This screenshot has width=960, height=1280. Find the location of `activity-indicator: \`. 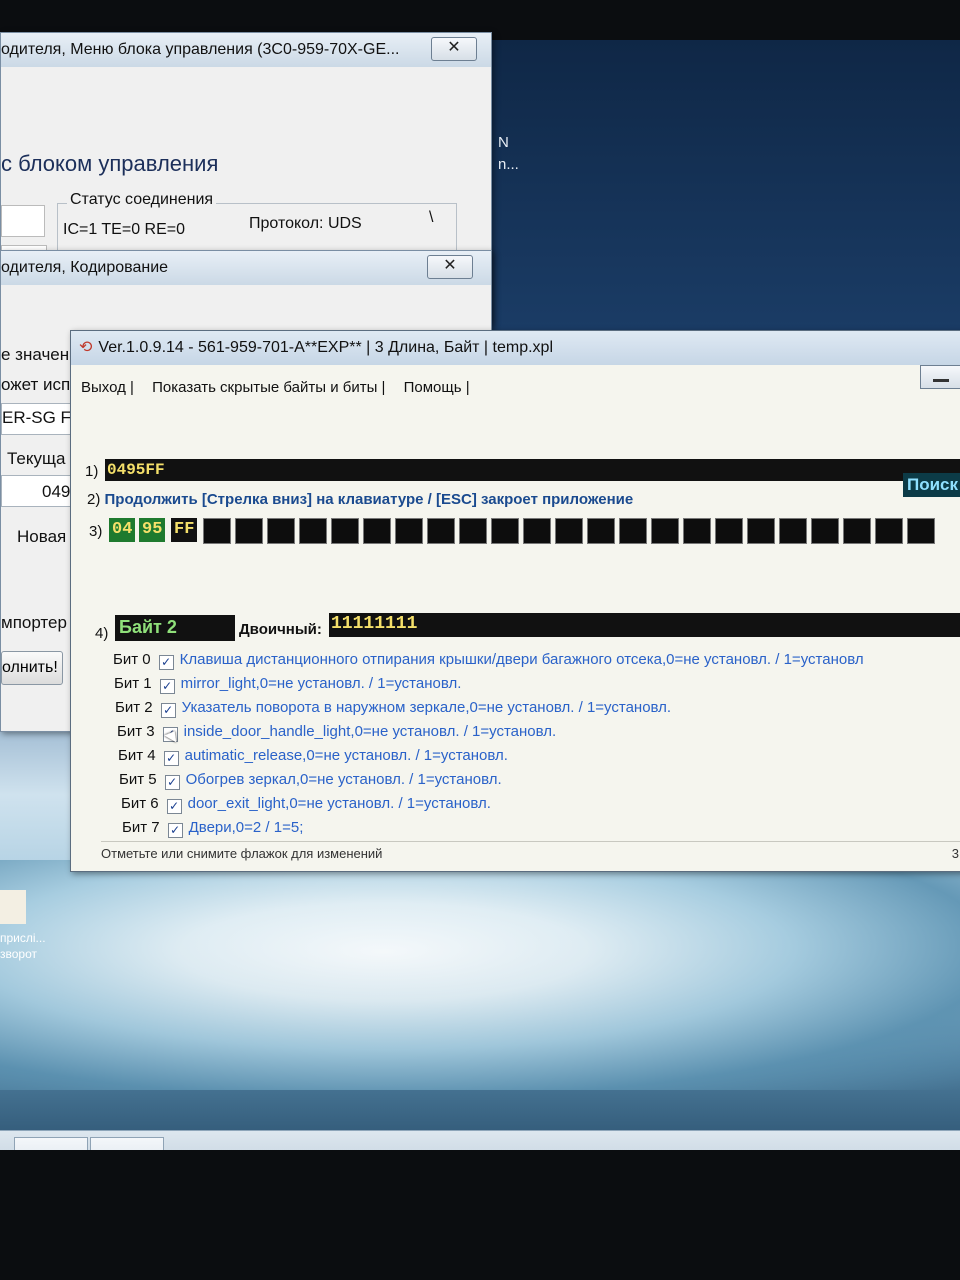

activity-indicator: \ is located at coordinates (431, 217).